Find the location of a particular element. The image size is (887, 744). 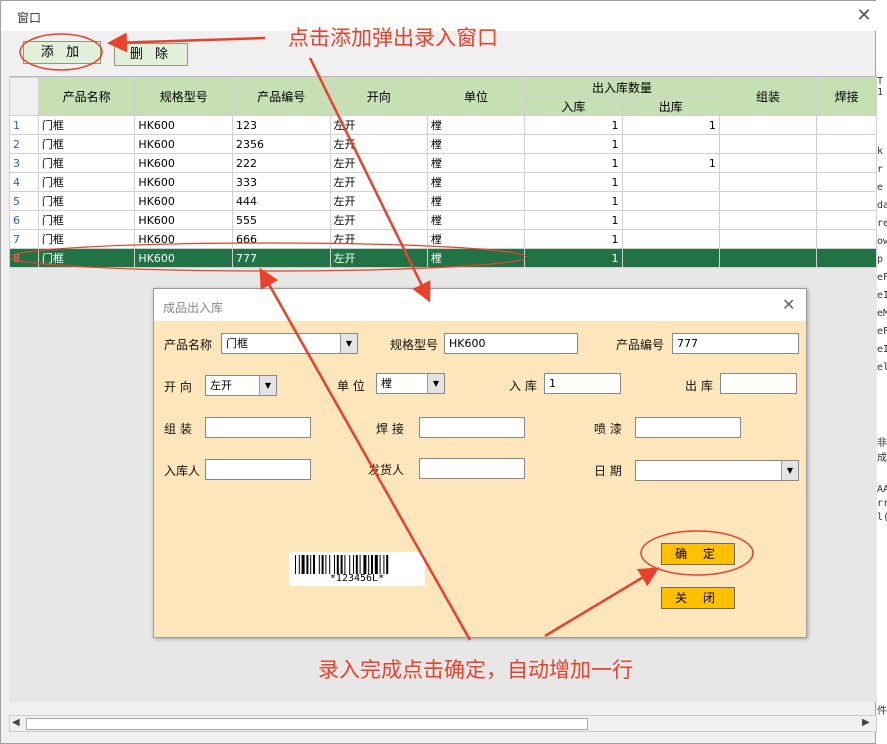

highlight-confirm-ellipse is located at coordinates (697, 553).